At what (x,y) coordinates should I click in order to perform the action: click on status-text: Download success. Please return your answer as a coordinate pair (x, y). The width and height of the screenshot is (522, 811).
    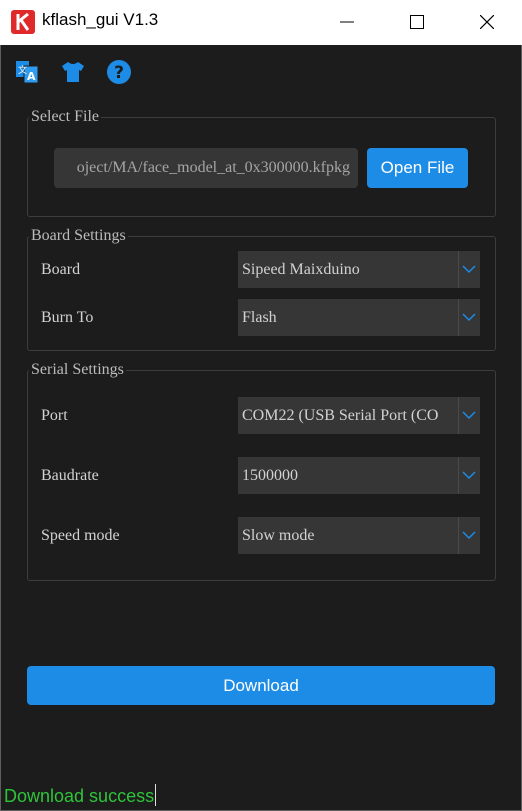
    Looking at the image, I should click on (80, 796).